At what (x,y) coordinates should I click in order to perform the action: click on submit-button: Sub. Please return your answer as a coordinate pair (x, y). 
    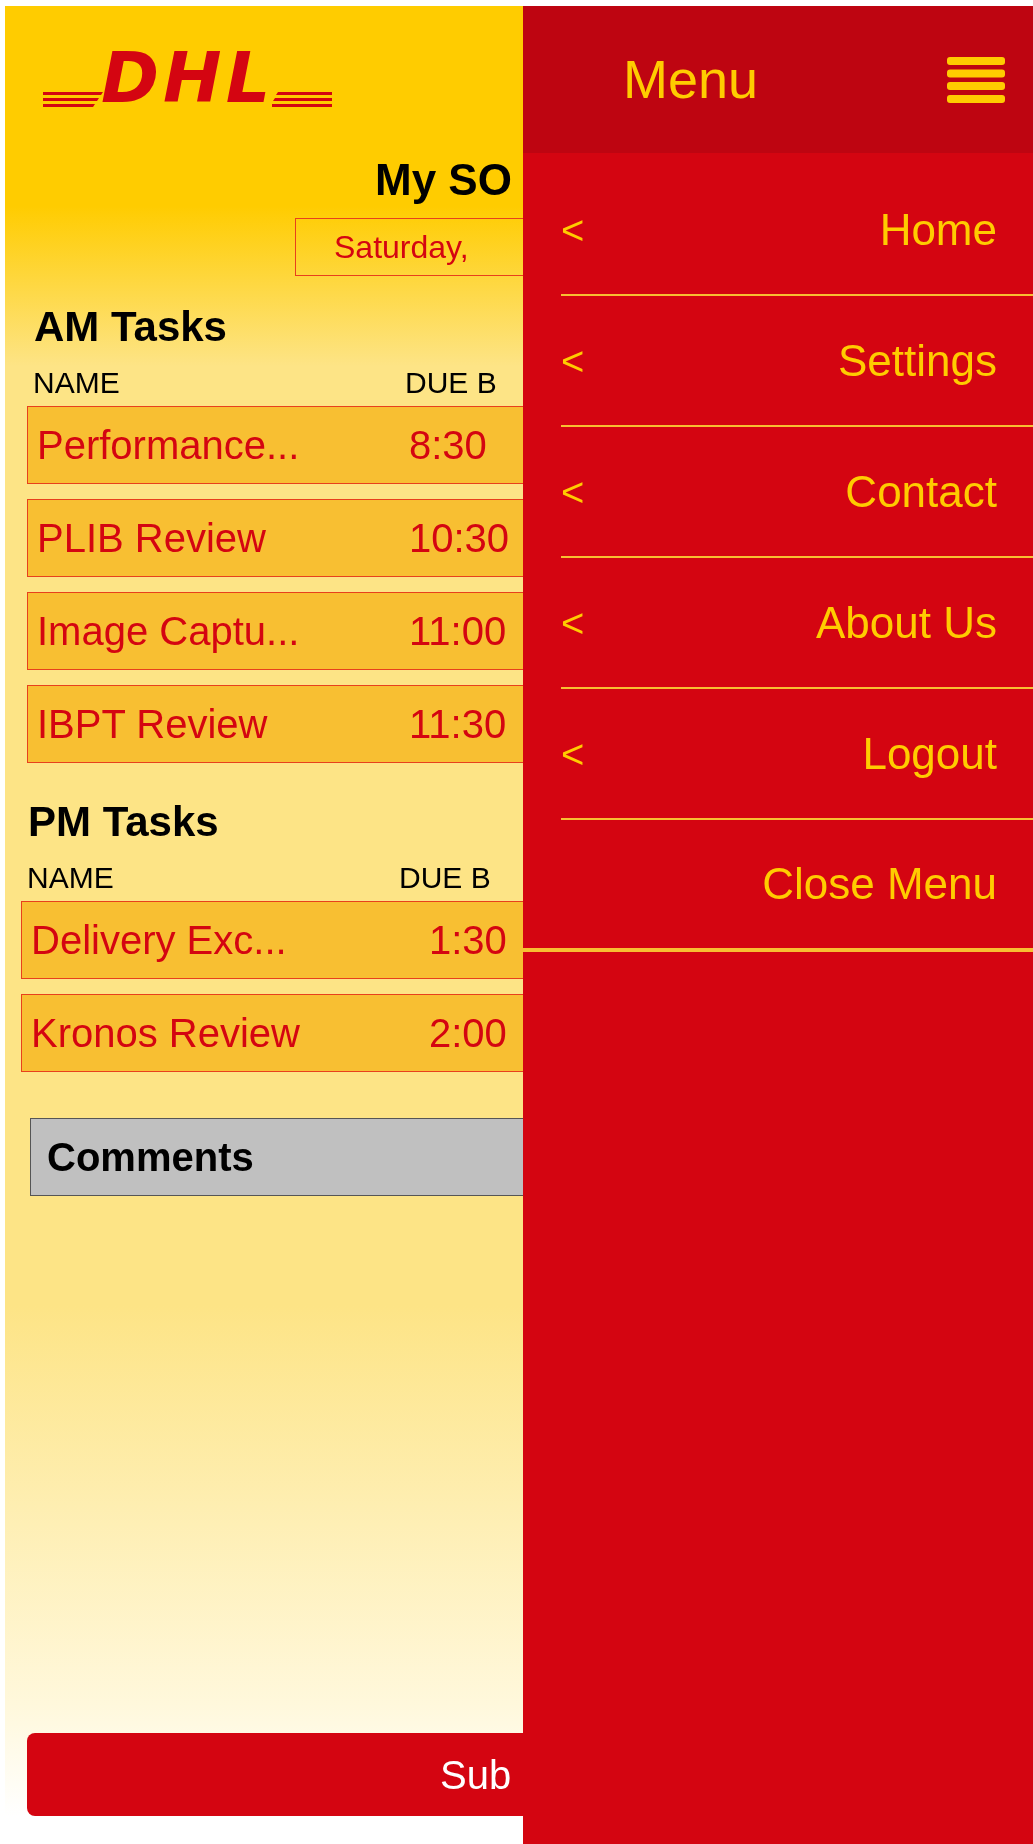
    Looking at the image, I should click on (275, 1774).